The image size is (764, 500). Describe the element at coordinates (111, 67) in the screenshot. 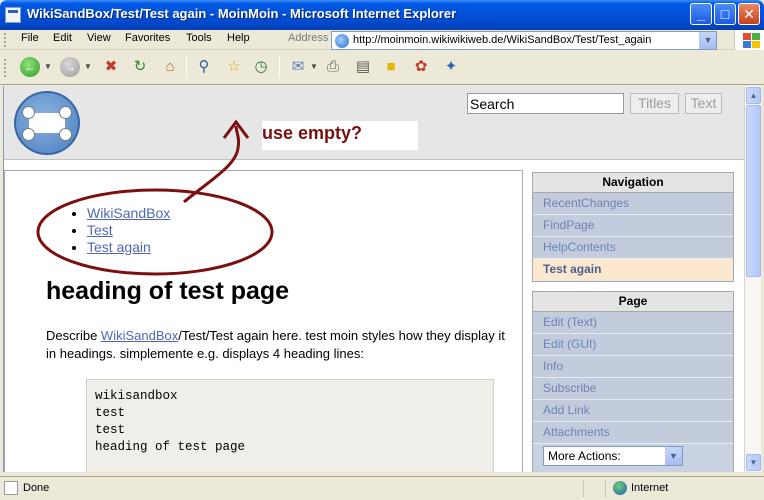

I see `stop-icon: ✖` at that location.